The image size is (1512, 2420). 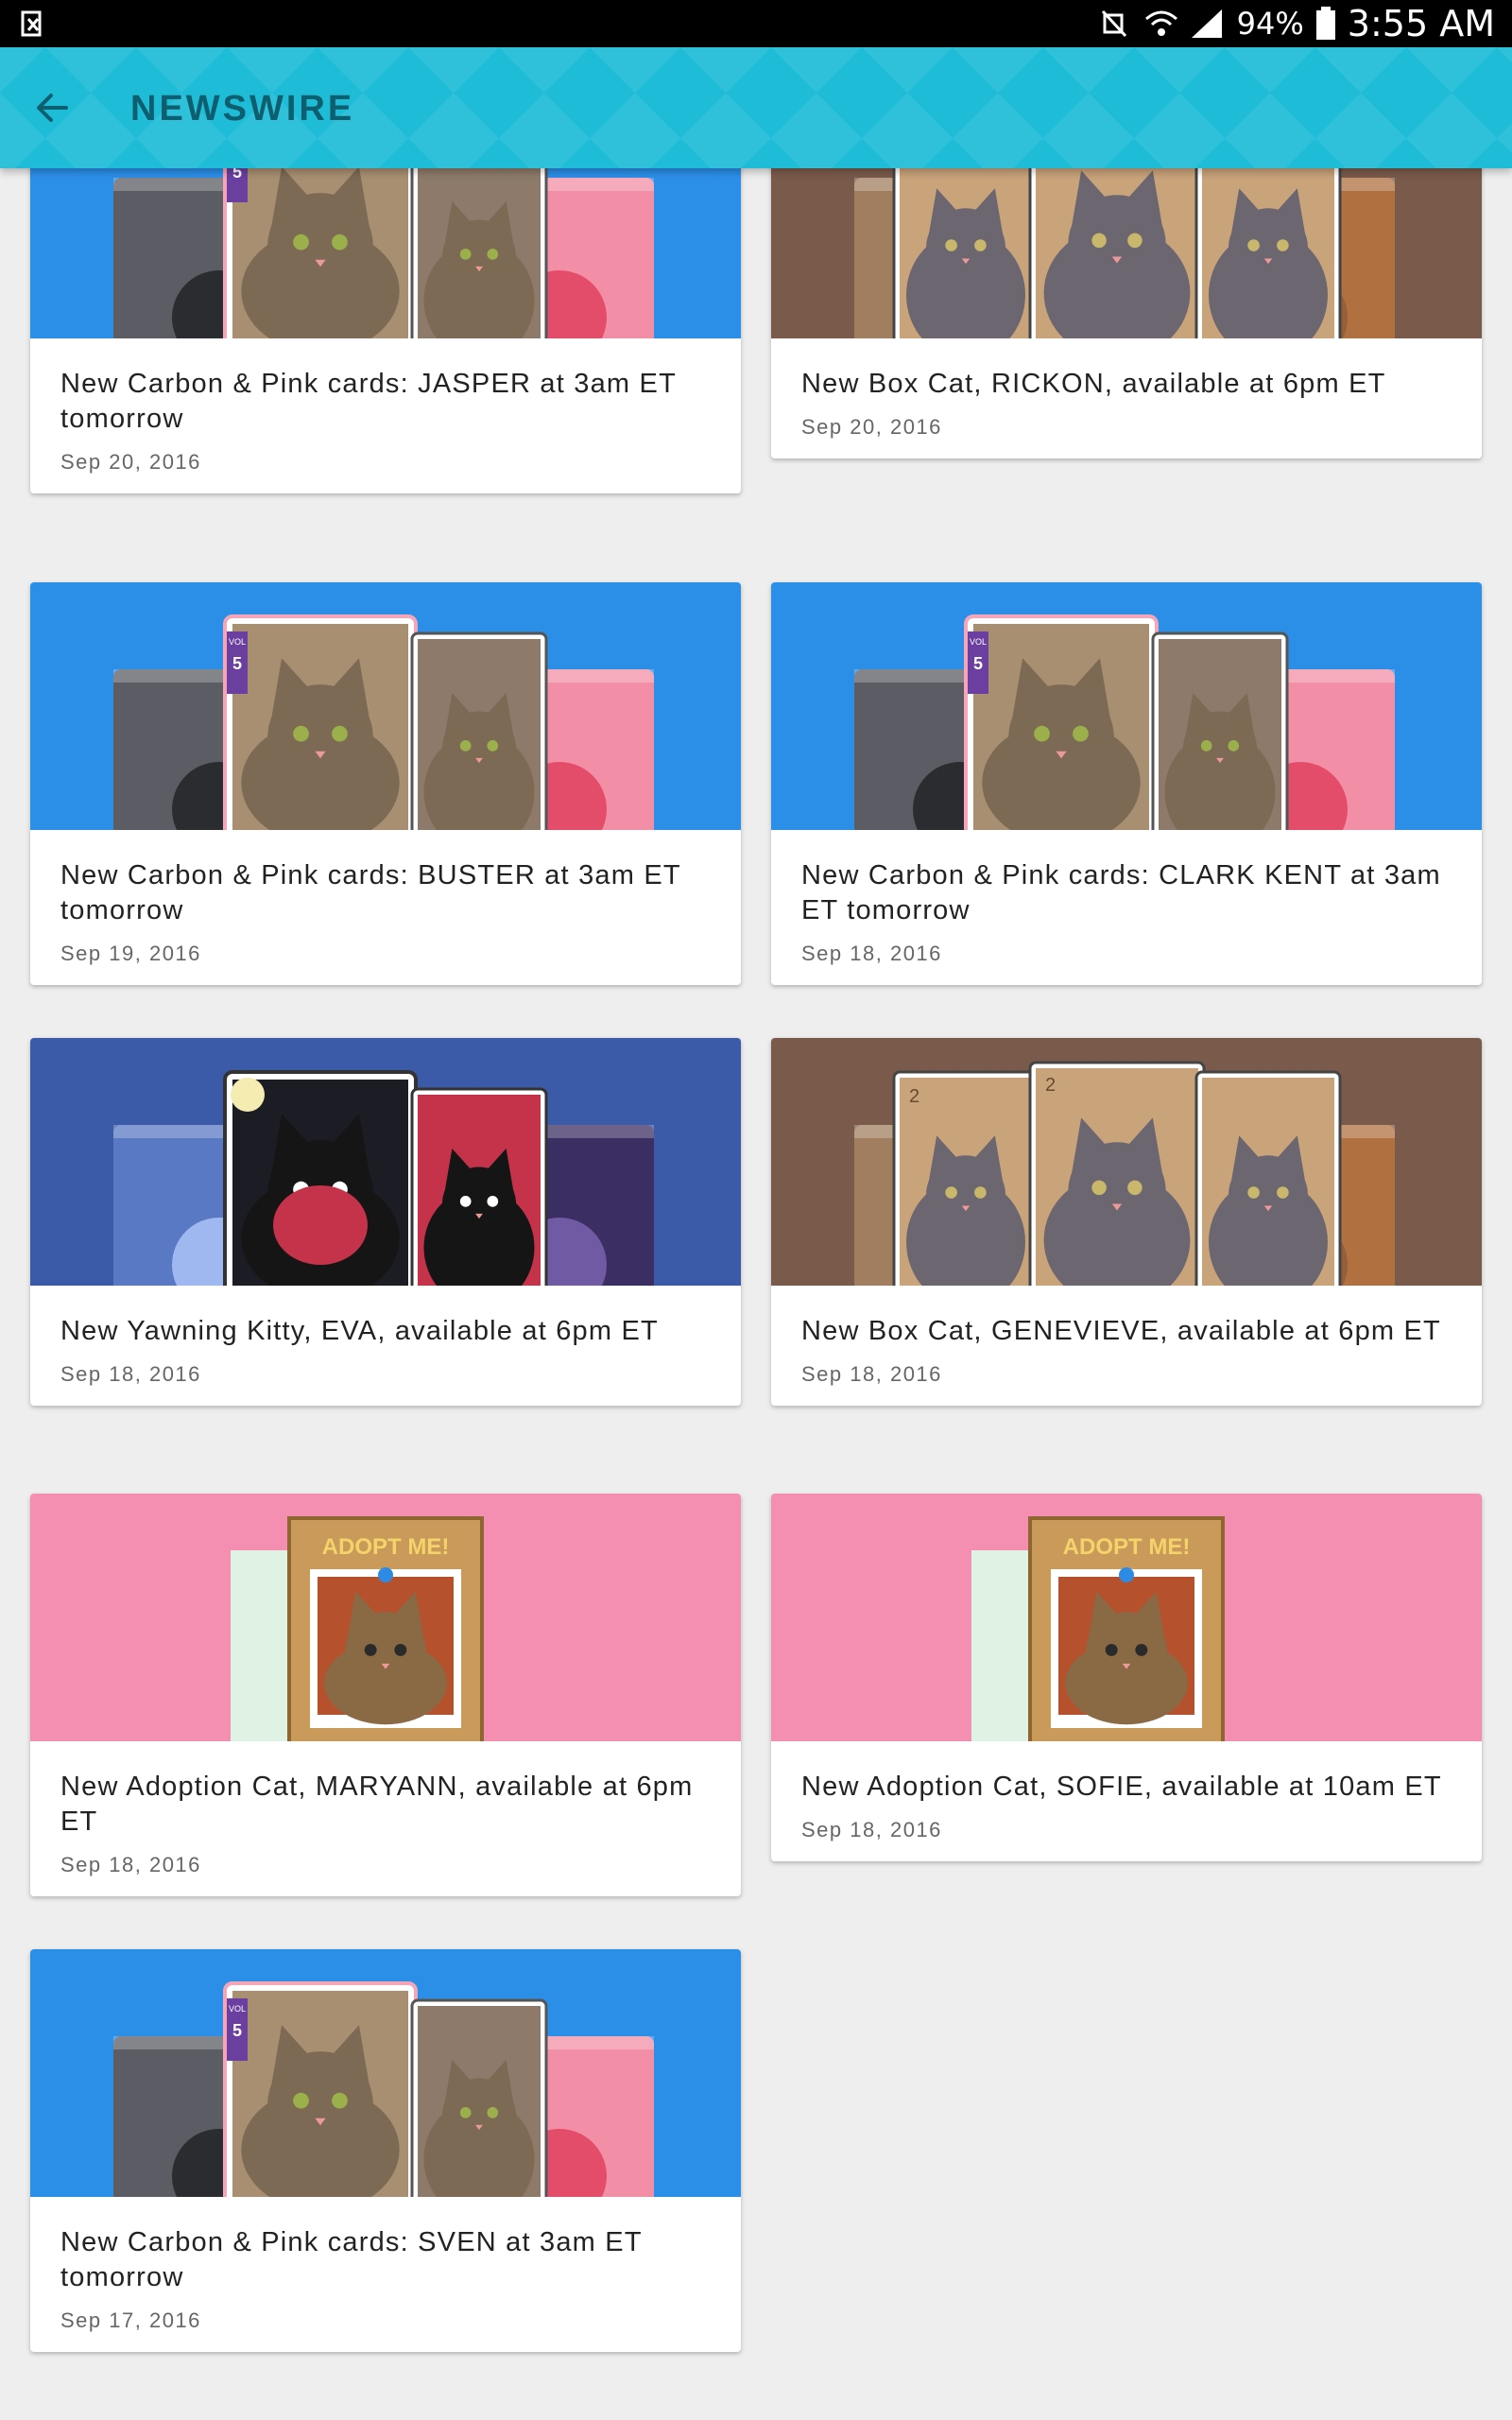 What do you see at coordinates (130, 2320) in the screenshot?
I see `card-date: Sep 17, 2016` at bounding box center [130, 2320].